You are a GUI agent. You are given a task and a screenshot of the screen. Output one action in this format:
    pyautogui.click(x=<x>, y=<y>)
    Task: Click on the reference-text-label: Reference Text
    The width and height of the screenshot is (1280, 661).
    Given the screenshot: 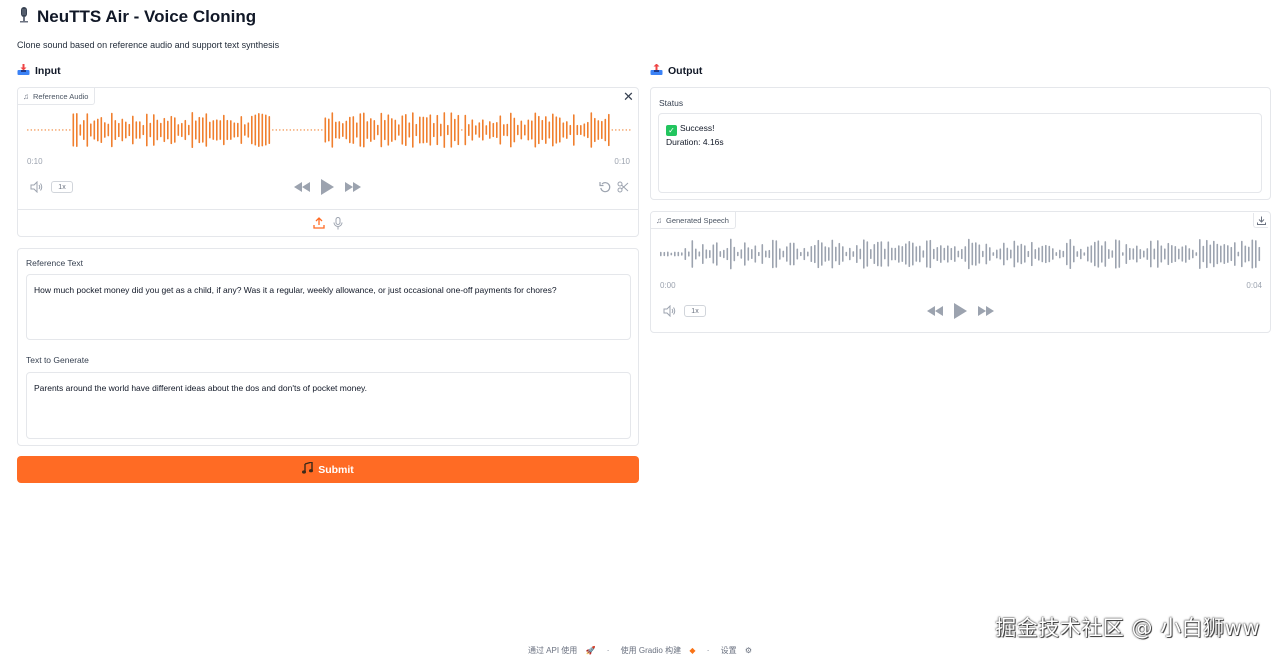 What is the action you would take?
    pyautogui.click(x=55, y=263)
    